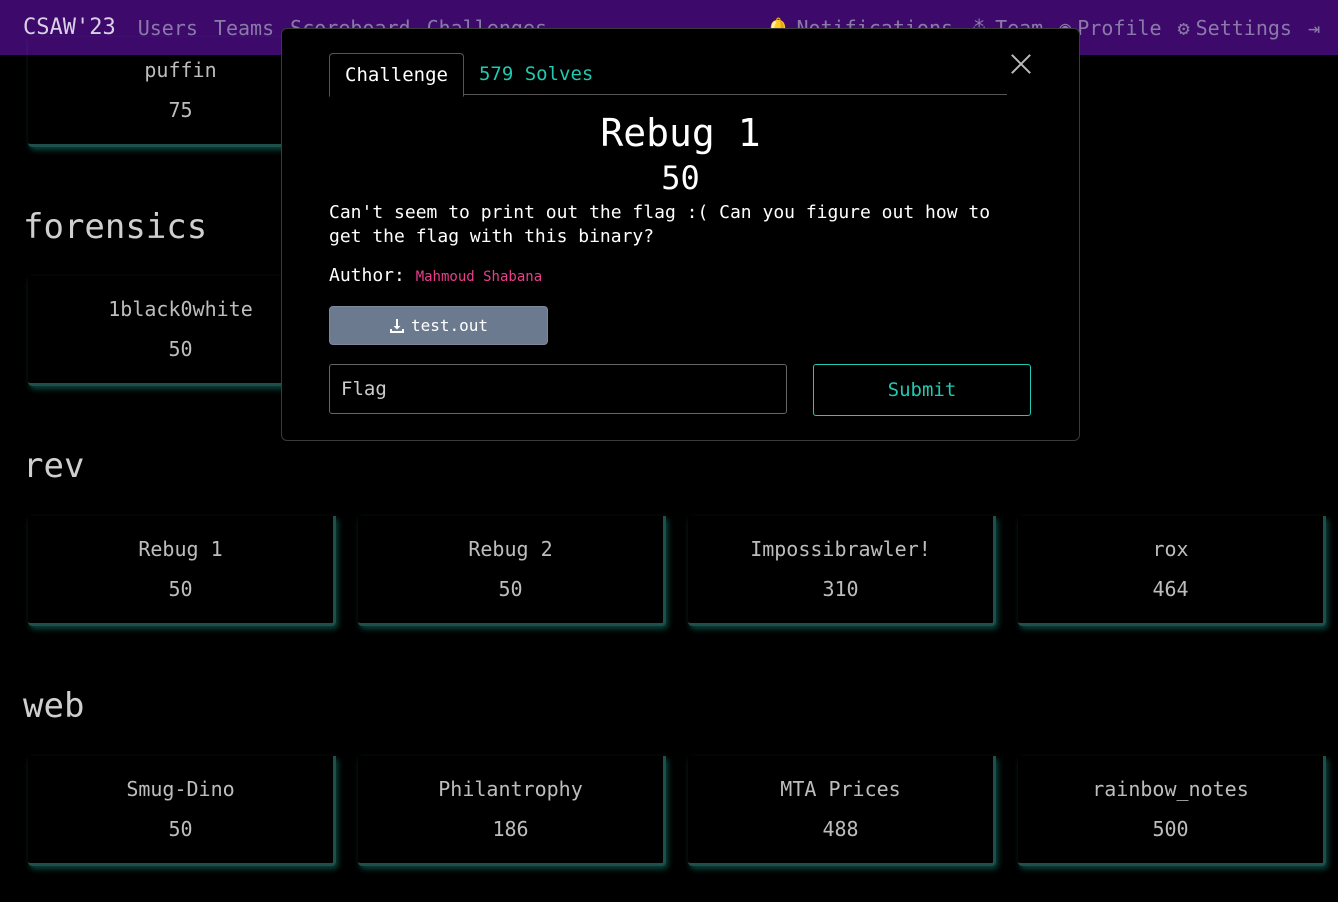 This screenshot has height=902, width=1338. Describe the element at coordinates (922, 390) in the screenshot. I see `submit-button: Submit` at that location.